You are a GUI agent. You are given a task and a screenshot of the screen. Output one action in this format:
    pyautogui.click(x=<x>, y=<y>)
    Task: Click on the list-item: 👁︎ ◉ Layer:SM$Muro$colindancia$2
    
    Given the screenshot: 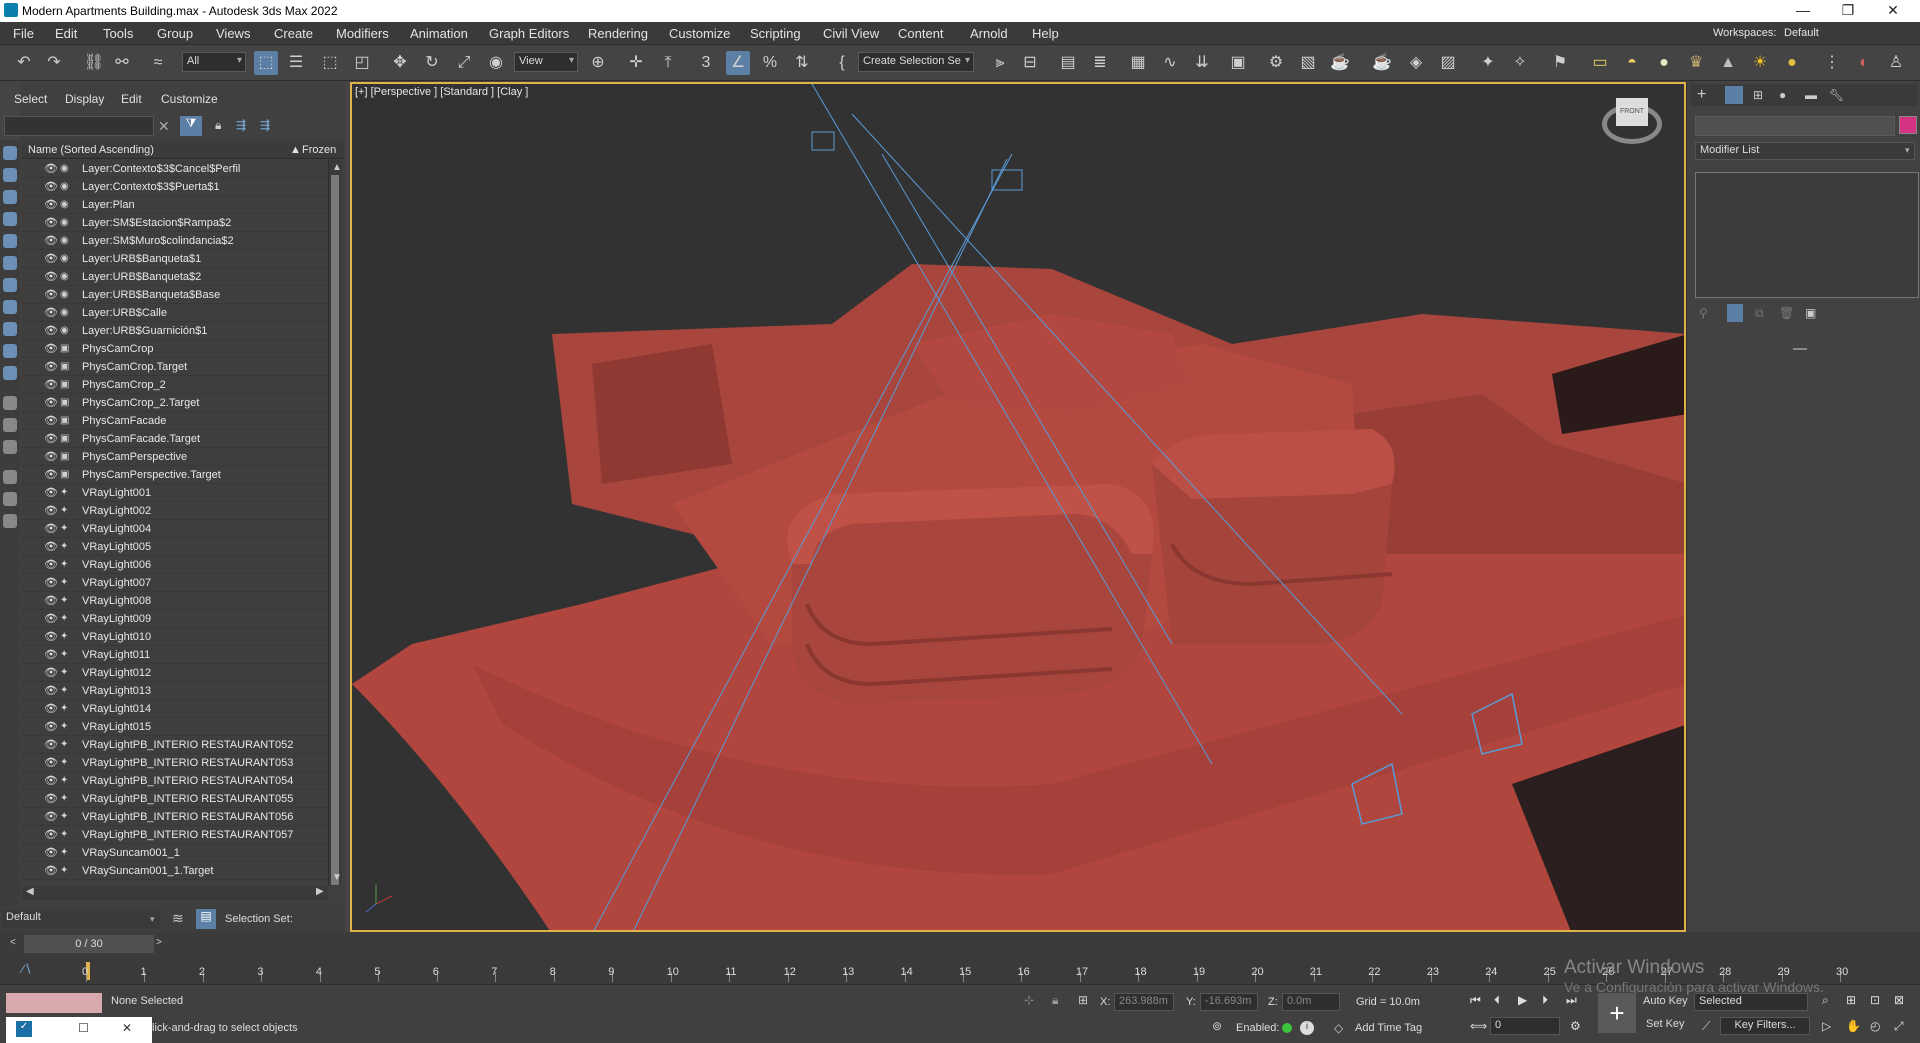 What is the action you would take?
    pyautogui.click(x=175, y=241)
    